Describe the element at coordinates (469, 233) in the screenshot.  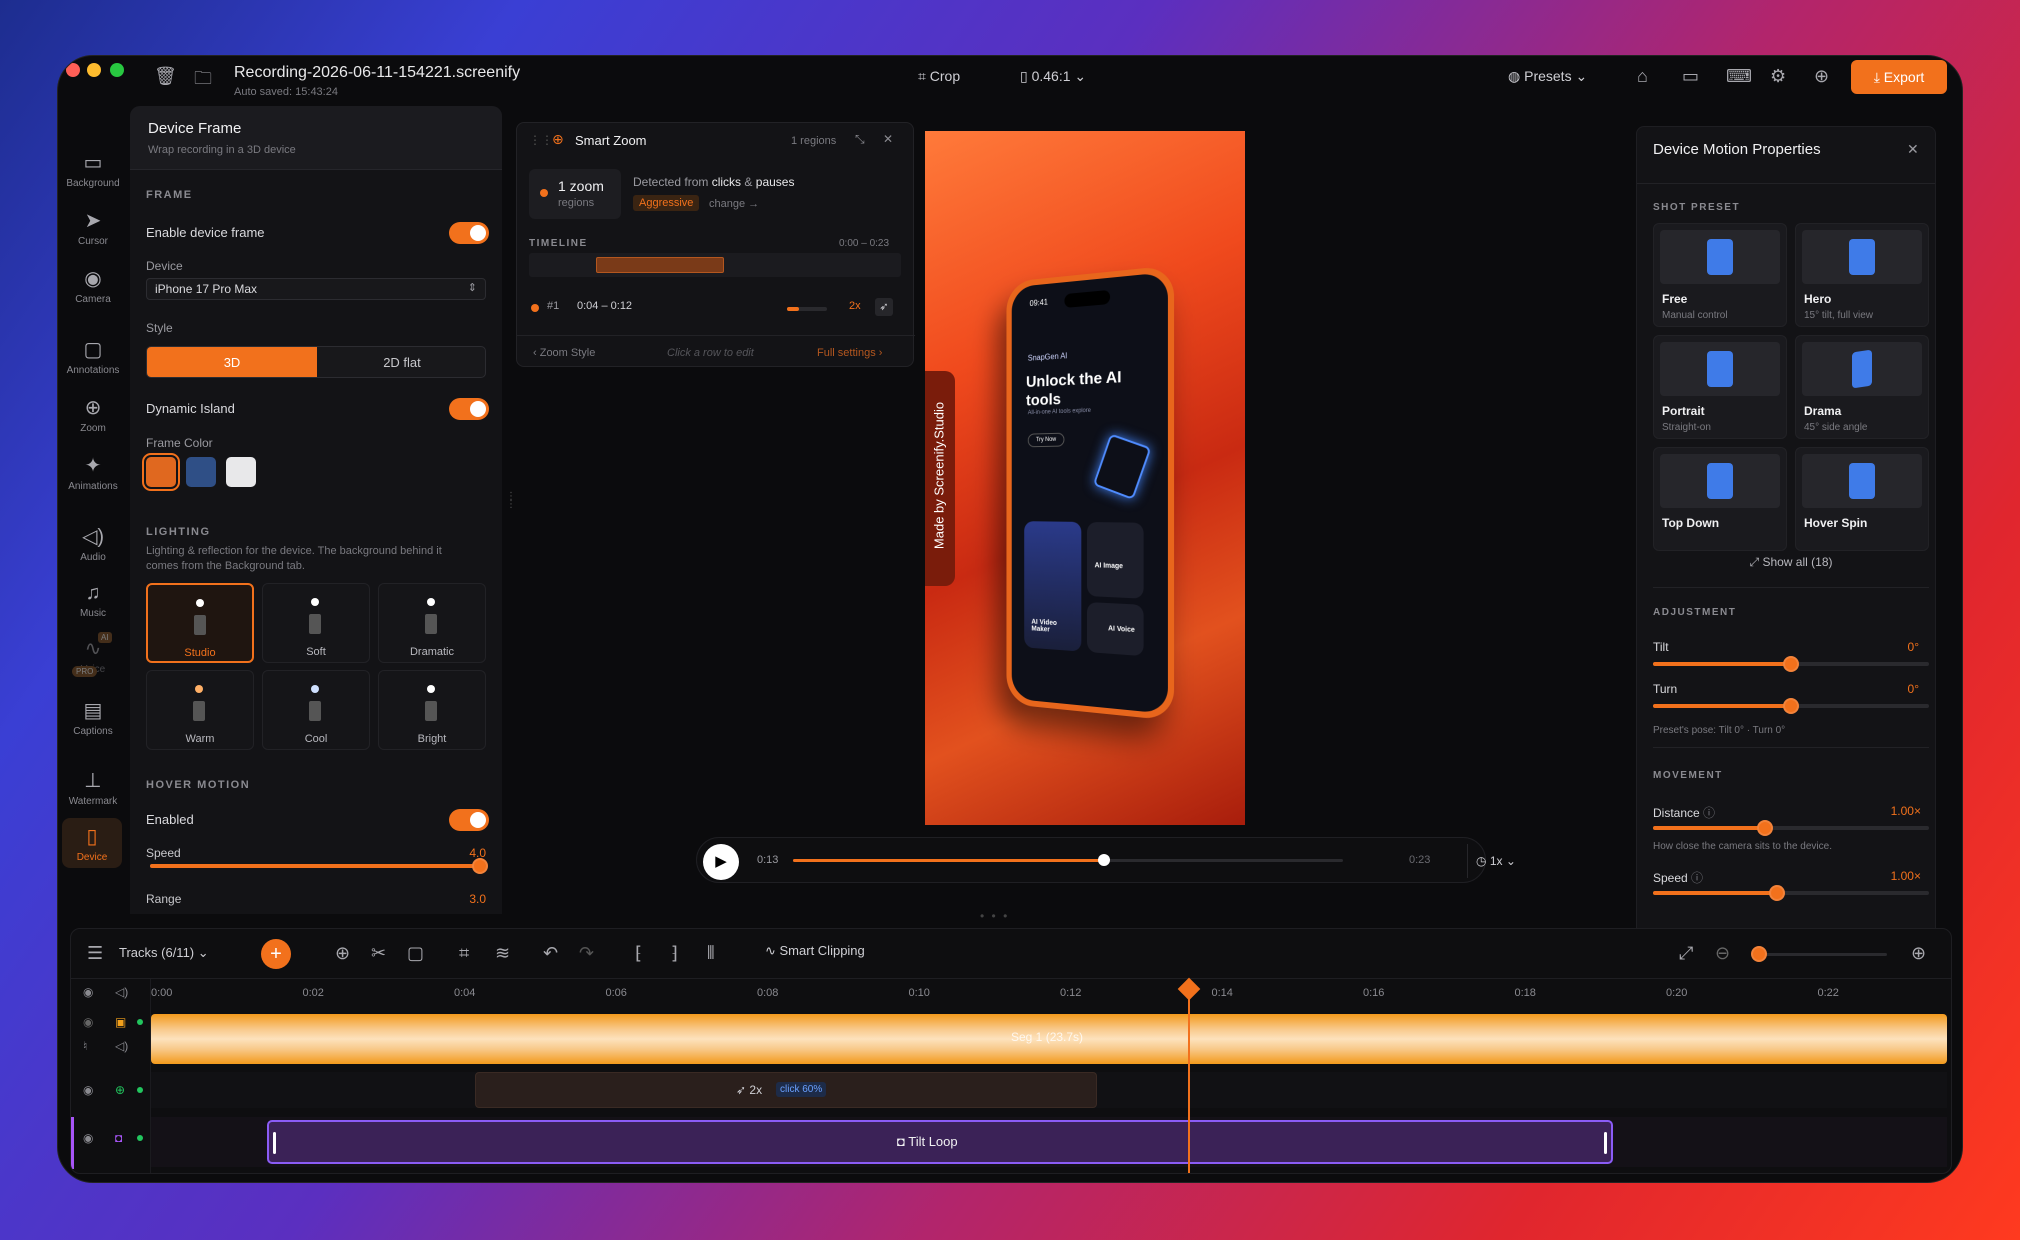
I see `enable-frame-toggle` at that location.